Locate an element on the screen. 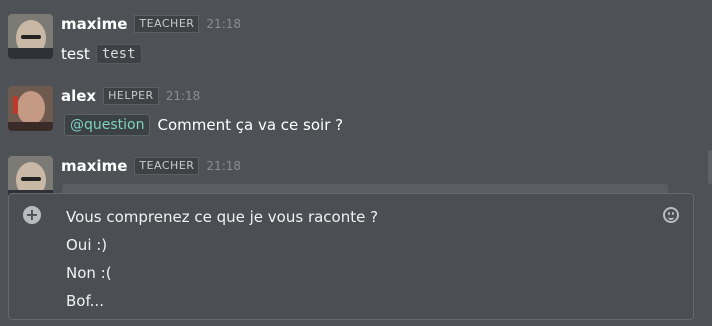 Image resolution: width=712 pixels, height=326 pixels. role-badge: HELPER is located at coordinates (131, 96).